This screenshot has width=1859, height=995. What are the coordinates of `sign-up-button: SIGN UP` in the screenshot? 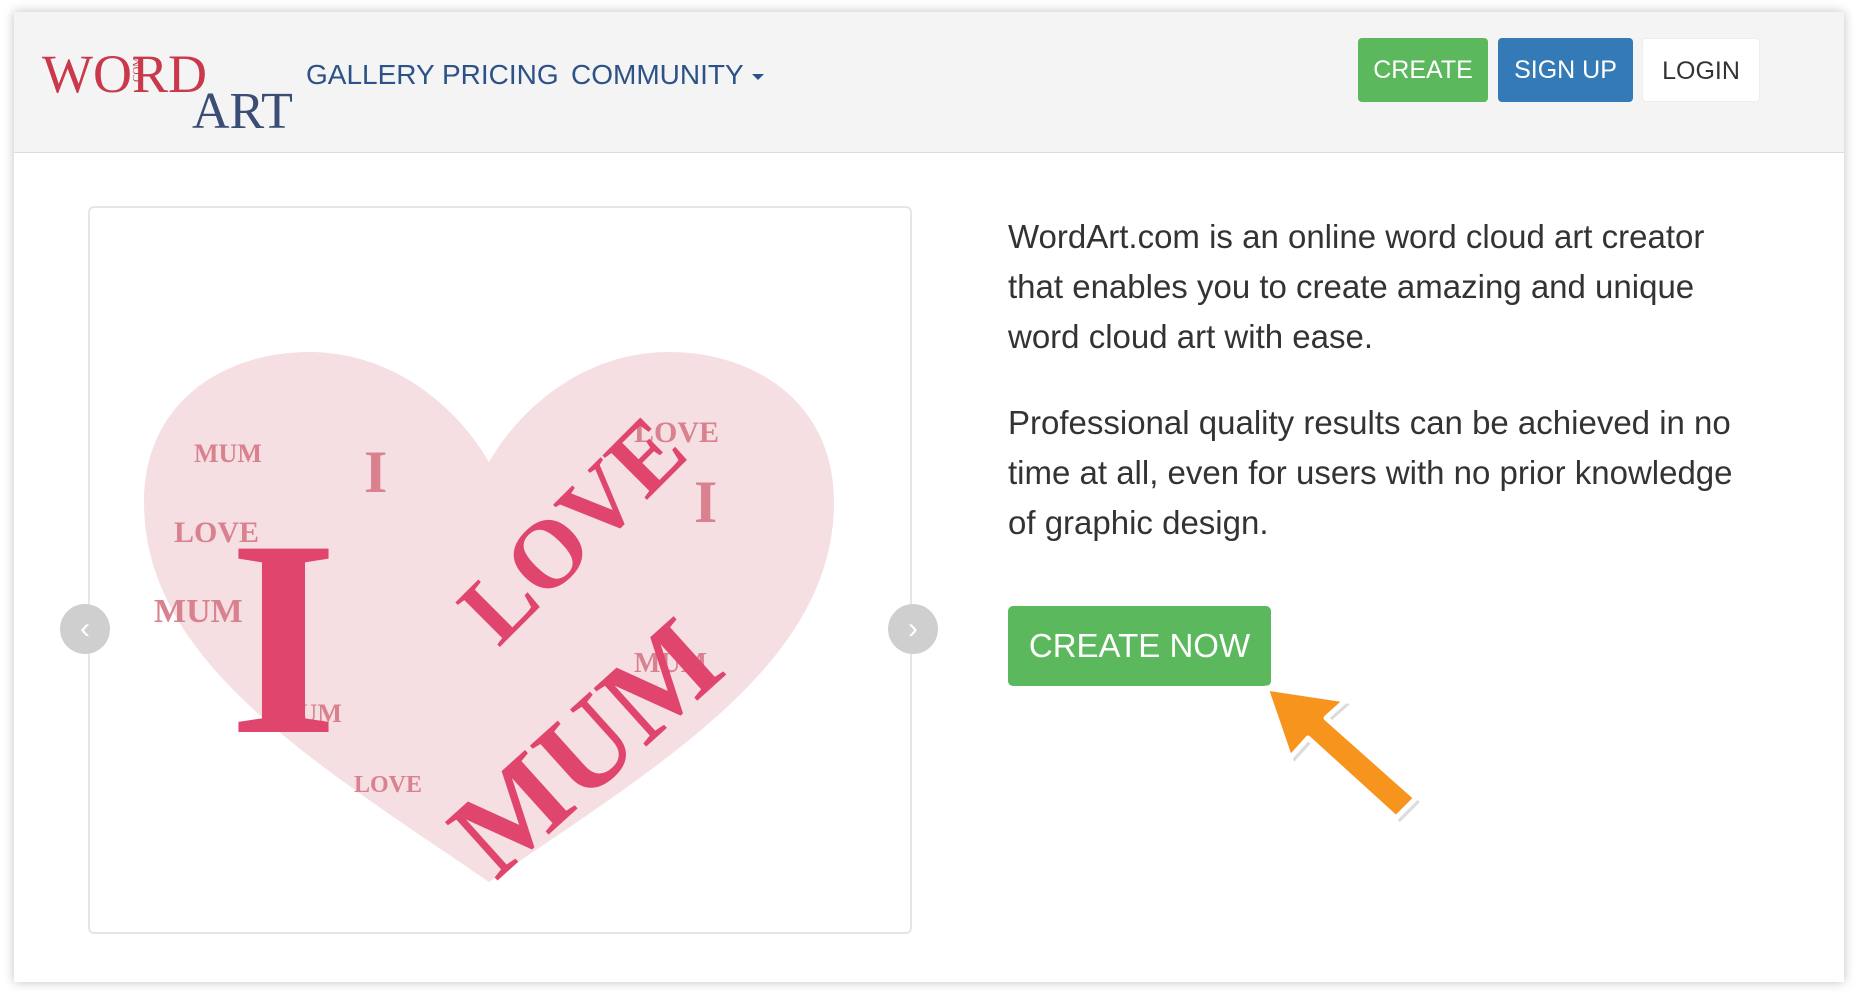 It's located at (1565, 70).